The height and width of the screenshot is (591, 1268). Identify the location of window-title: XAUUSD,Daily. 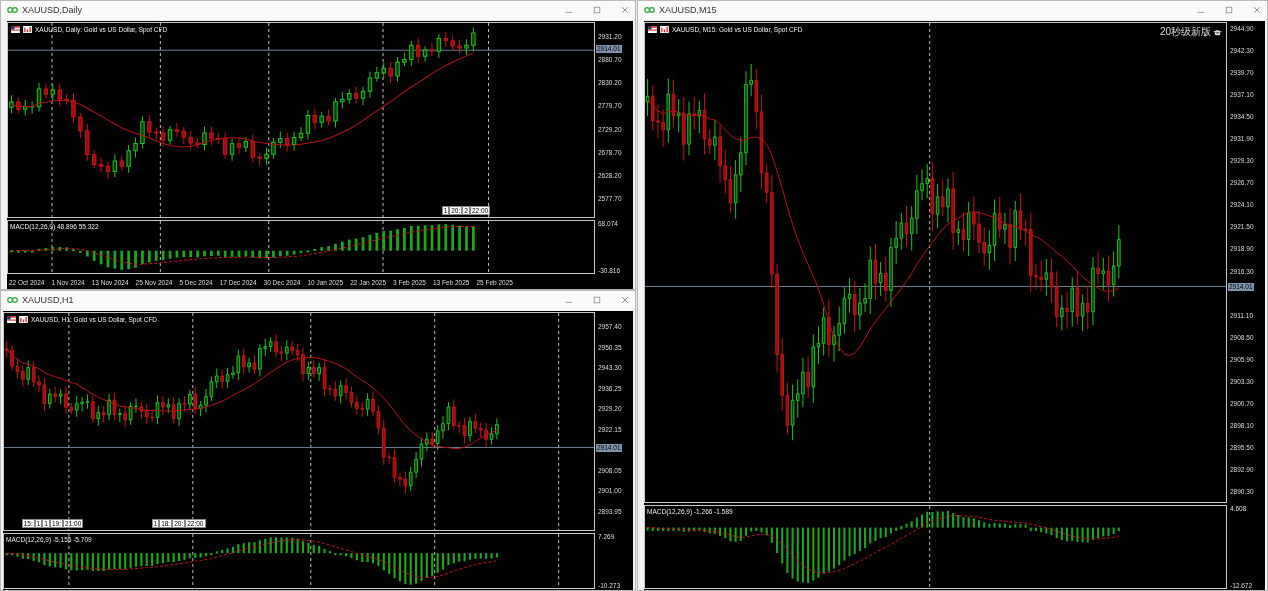
(52, 10).